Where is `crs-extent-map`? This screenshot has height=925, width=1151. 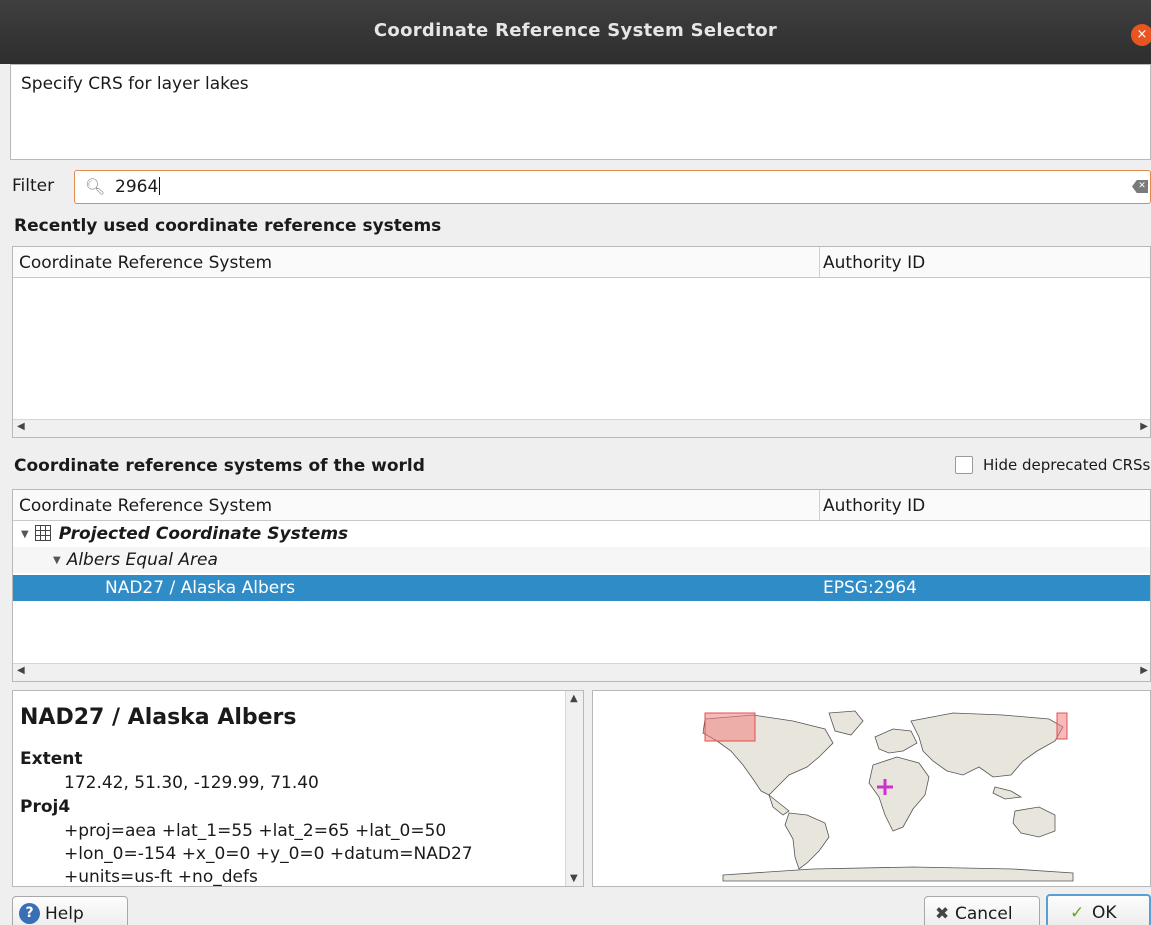 crs-extent-map is located at coordinates (871, 788).